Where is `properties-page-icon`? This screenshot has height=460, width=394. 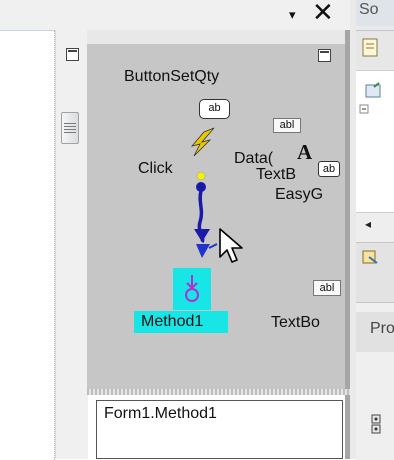 properties-page-icon is located at coordinates (375, 50).